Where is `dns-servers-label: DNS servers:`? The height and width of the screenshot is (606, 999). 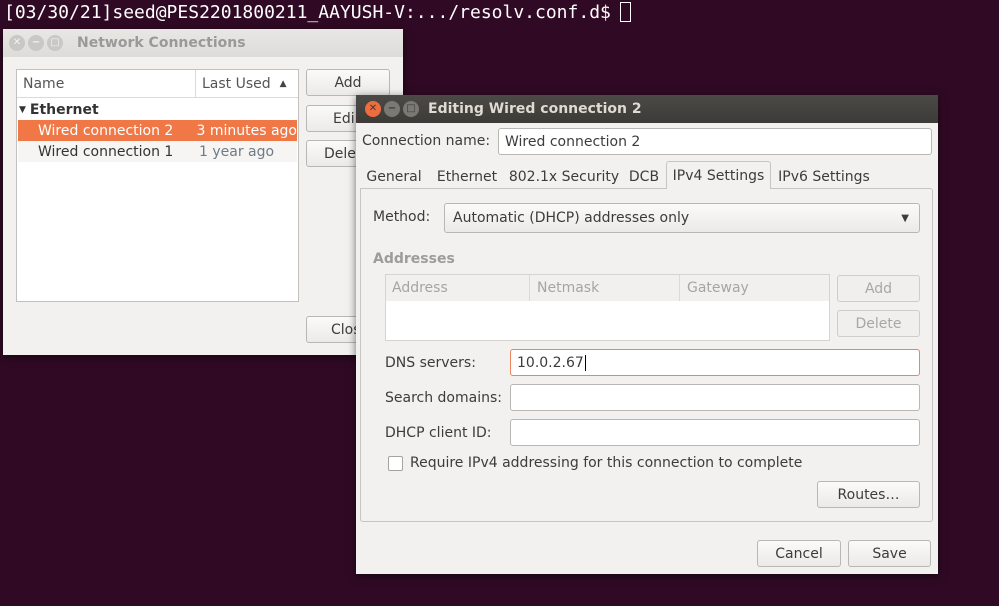
dns-servers-label: DNS servers: is located at coordinates (430, 363).